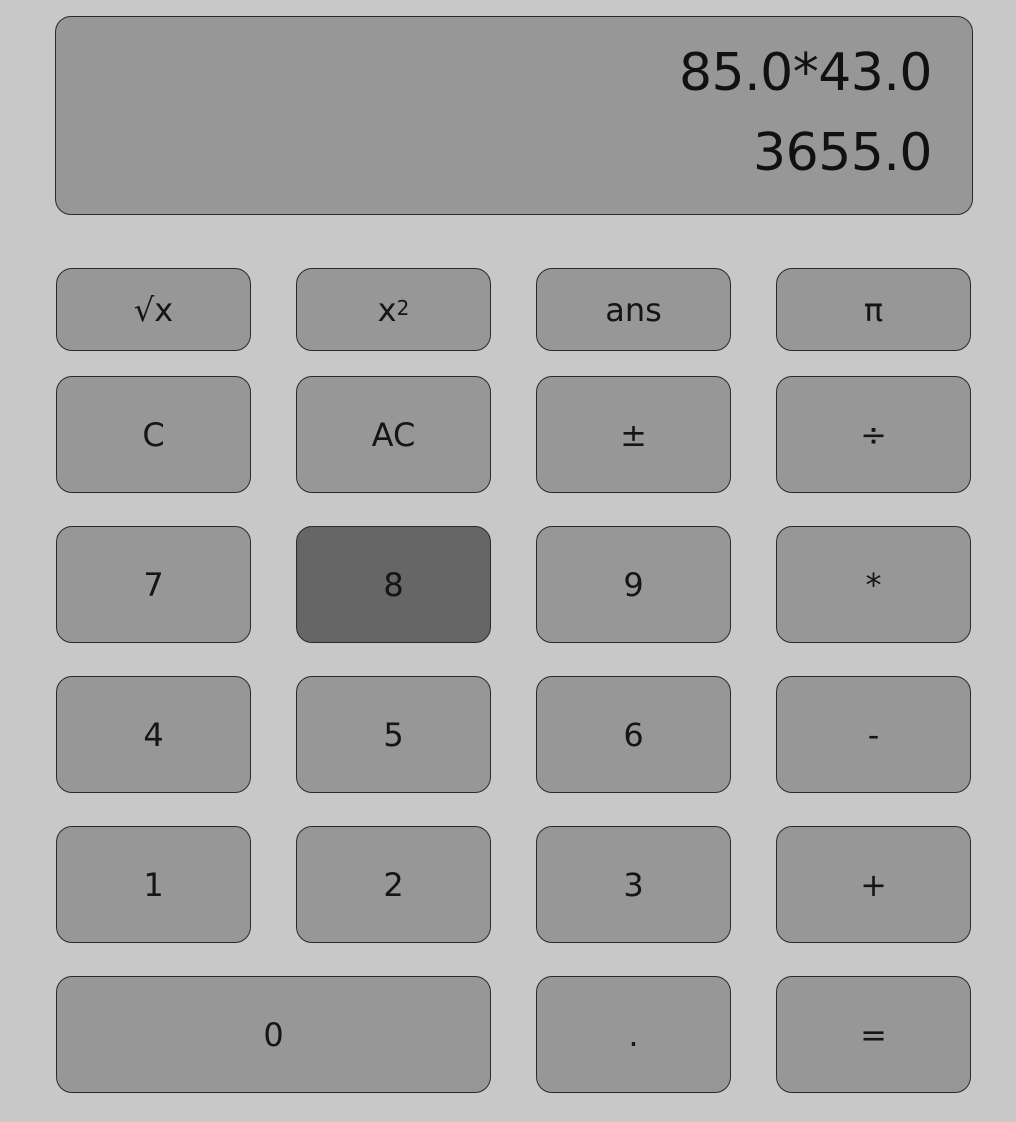 This screenshot has width=1016, height=1122. I want to click on digit-6-button: 6, so click(633, 734).